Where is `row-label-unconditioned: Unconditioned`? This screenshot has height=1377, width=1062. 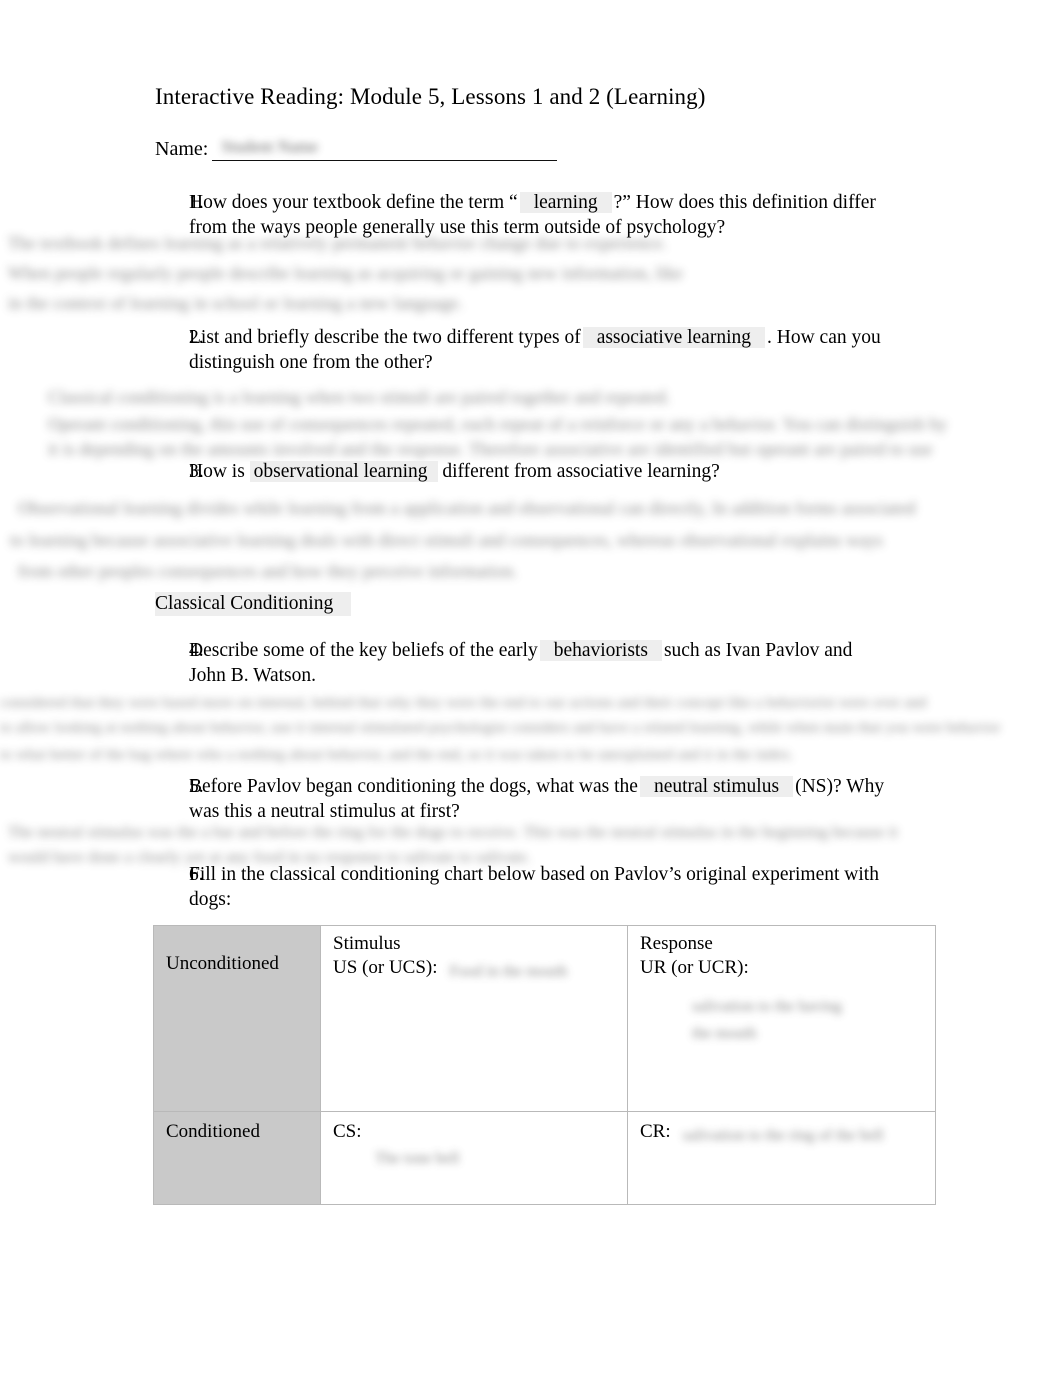
row-label-unconditioned: Unconditioned is located at coordinates (237, 1018).